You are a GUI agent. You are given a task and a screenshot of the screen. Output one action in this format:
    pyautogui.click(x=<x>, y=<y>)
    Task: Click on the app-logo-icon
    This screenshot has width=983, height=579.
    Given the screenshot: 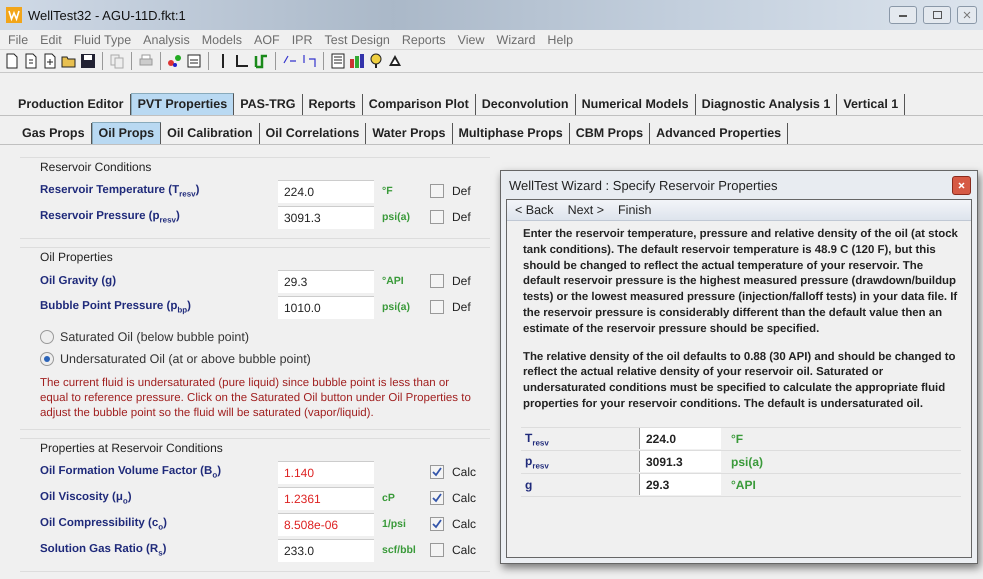 What is the action you would take?
    pyautogui.click(x=14, y=15)
    